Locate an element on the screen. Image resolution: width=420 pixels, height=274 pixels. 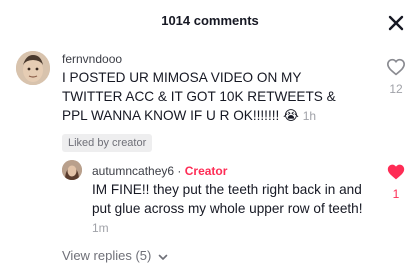
heart-filled-icon is located at coordinates (396, 172).